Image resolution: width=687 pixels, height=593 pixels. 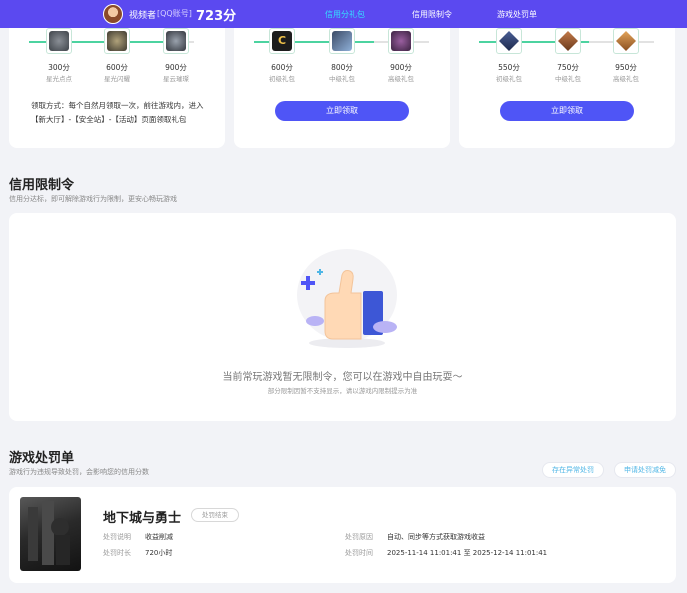 I want to click on top-bar: 视频者 [QQ账号] 723分 信用分礼包 信用限制令 游戏处罚单, so click(x=343, y=14).